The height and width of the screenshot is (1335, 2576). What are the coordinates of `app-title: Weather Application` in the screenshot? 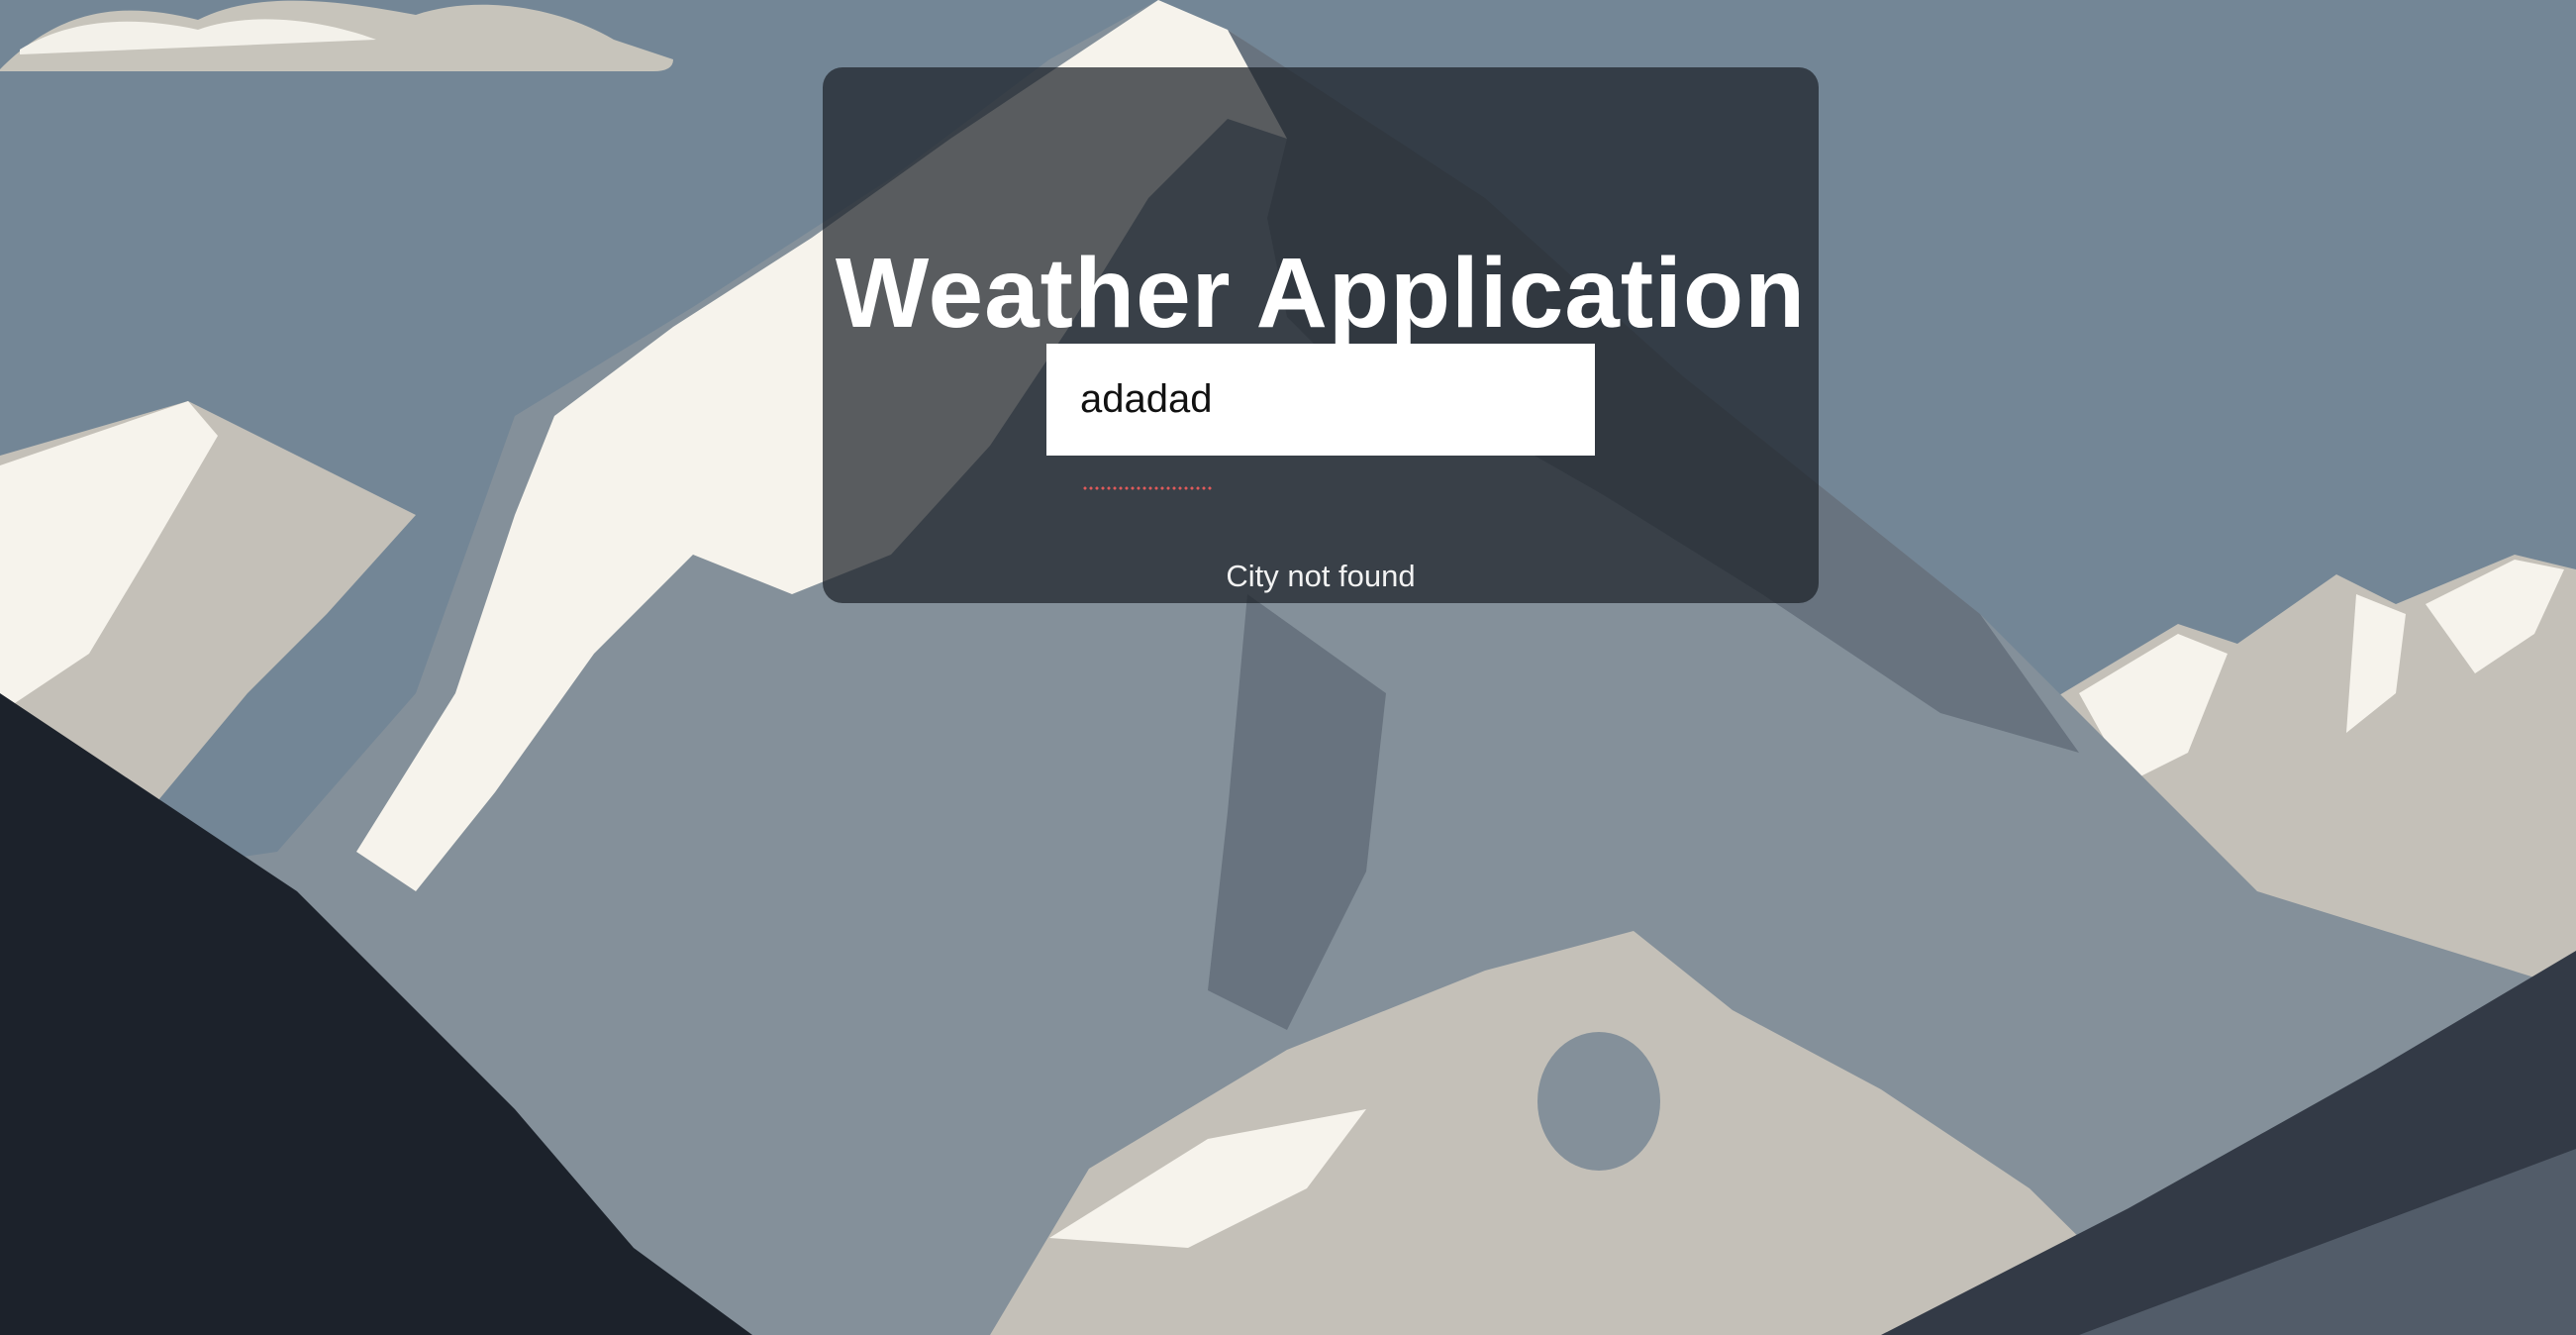 It's located at (1321, 293).